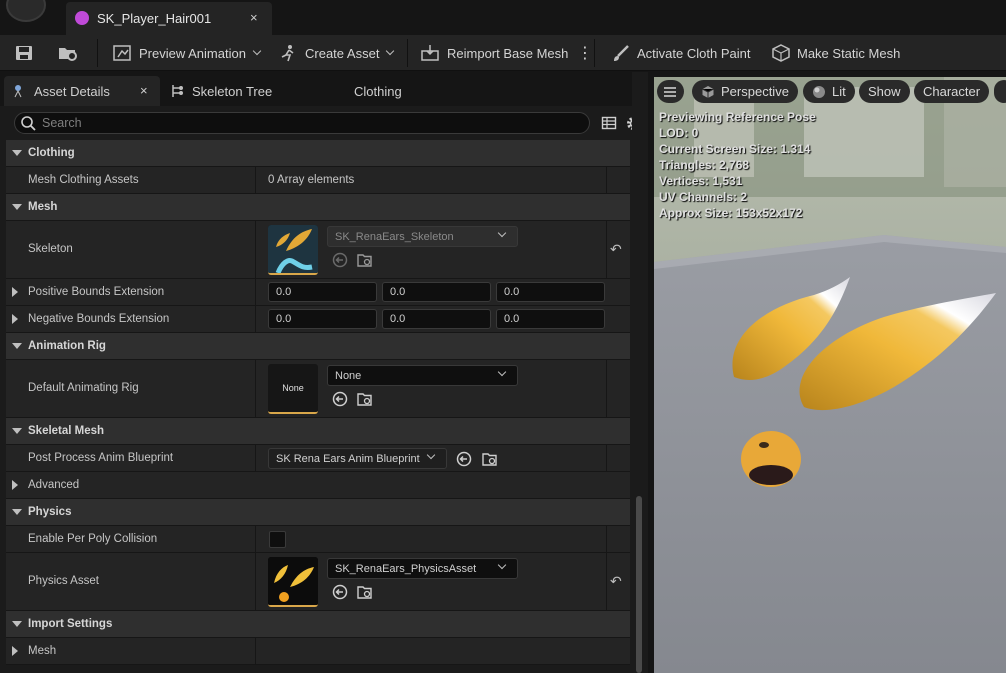 The width and height of the screenshot is (1006, 673). Describe the element at coordinates (337, 53) in the screenshot. I see `create-asset-button: Create Asset` at that location.